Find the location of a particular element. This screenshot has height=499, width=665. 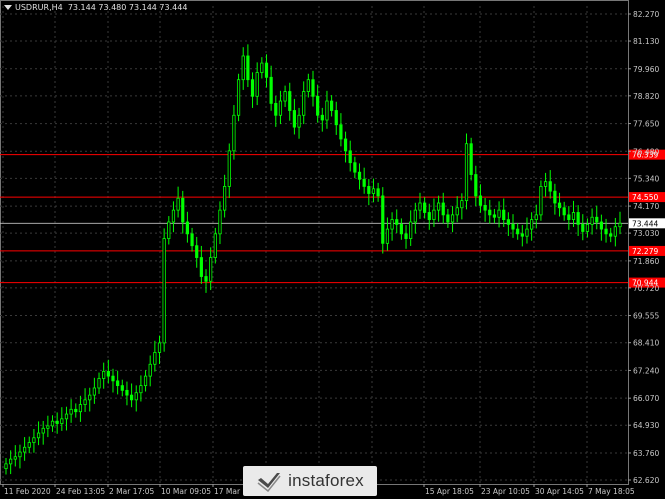

y-tick-label: 77.650 is located at coordinates (646, 124).